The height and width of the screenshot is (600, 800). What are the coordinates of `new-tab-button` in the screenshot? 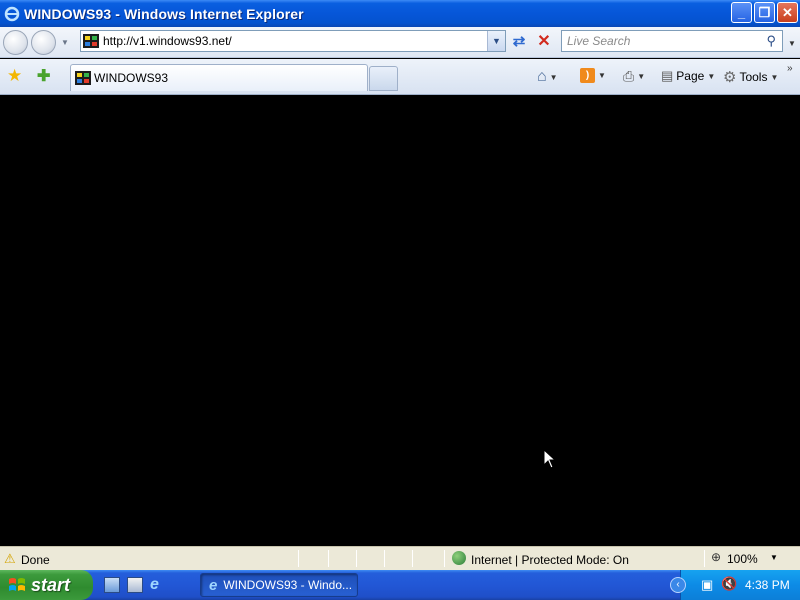 It's located at (383, 78).